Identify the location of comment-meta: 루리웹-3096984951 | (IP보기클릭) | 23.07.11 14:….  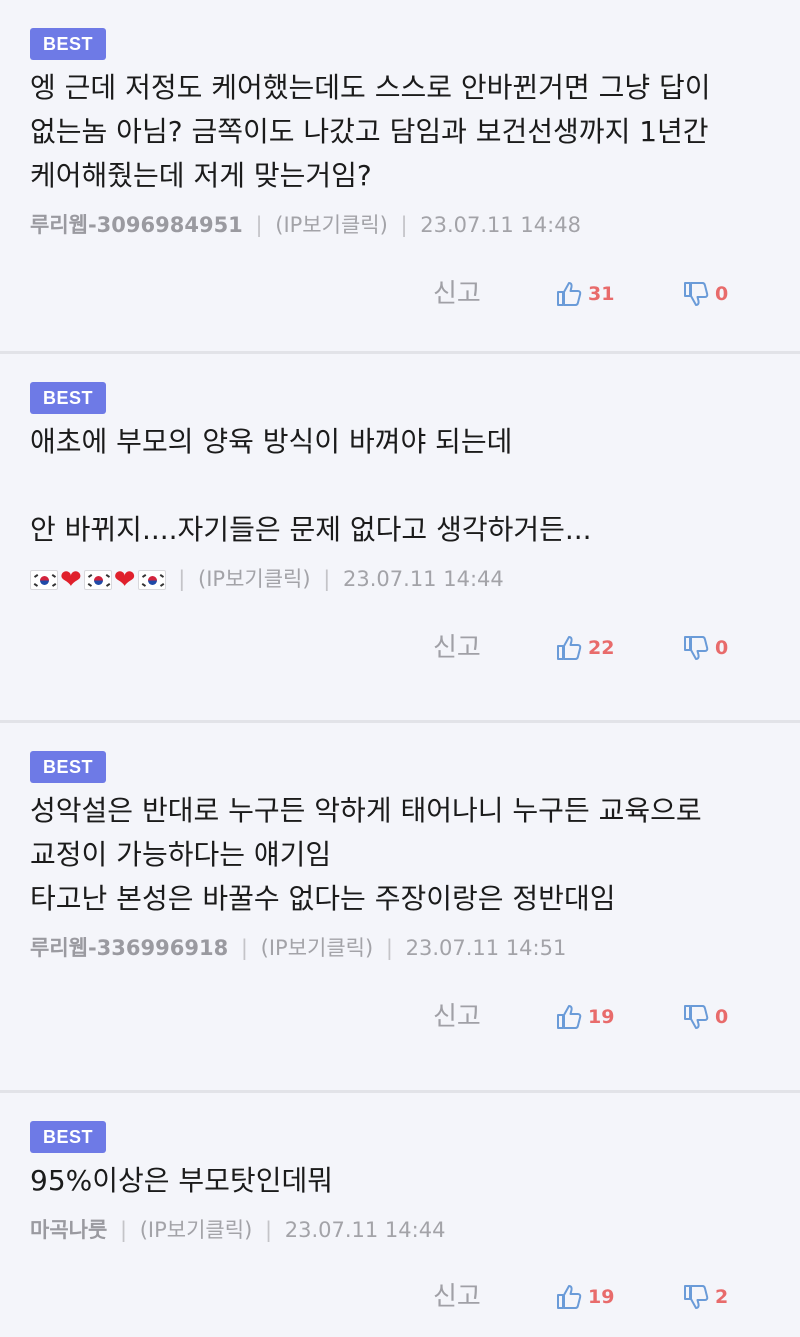
(400, 225).